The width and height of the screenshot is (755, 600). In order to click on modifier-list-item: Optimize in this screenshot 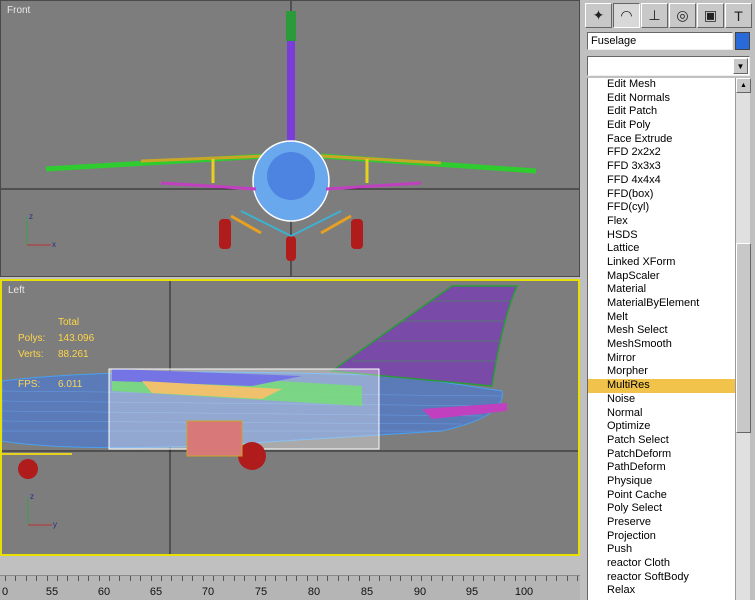, I will do `click(661, 427)`.